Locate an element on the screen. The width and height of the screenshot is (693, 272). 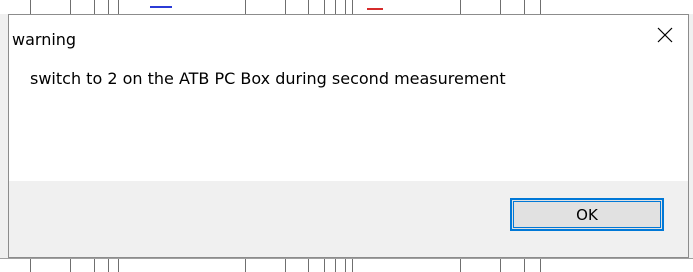
close-icon is located at coordinates (665, 35).